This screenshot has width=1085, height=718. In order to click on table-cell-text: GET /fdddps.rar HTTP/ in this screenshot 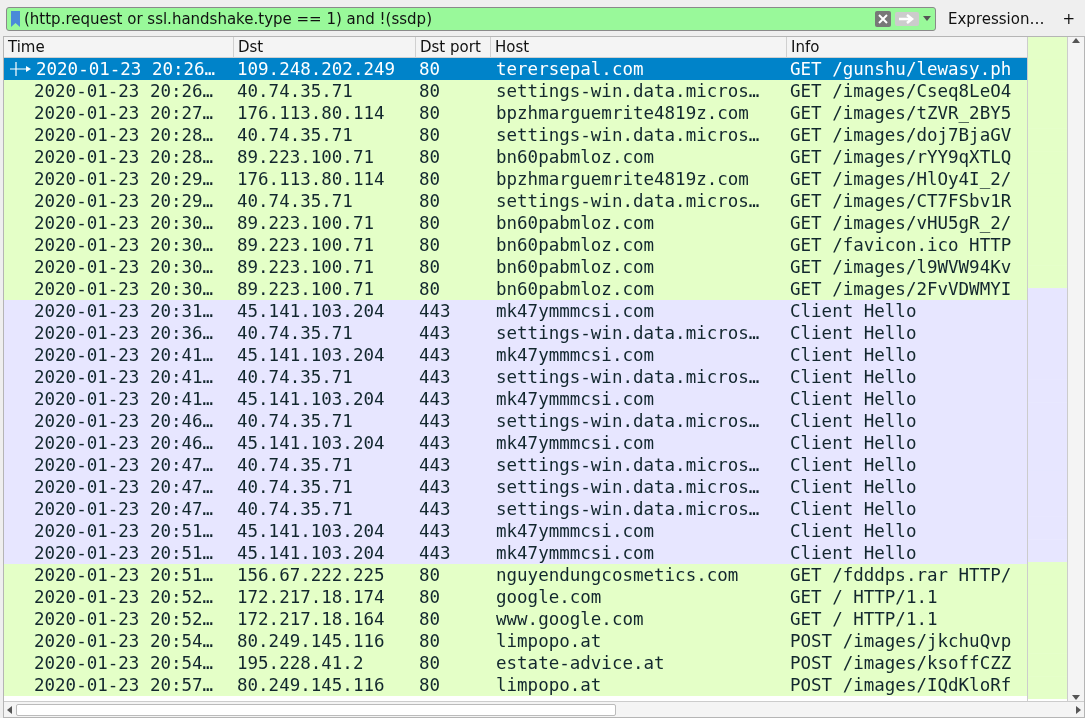, I will do `click(901, 575)`.